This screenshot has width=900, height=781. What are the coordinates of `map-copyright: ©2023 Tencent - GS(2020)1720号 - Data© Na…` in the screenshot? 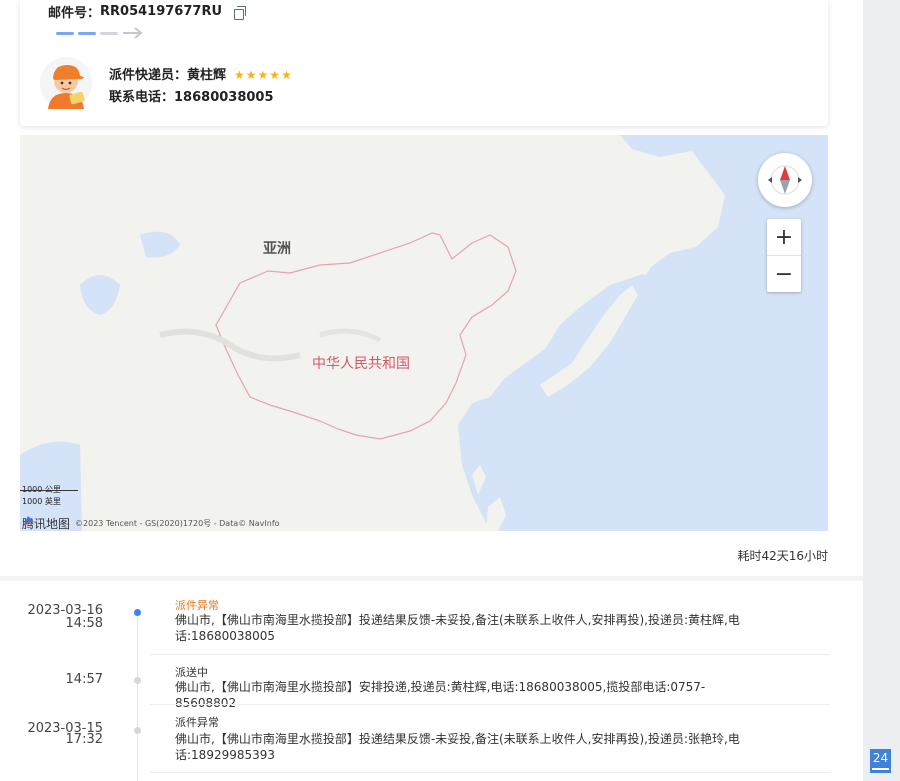 It's located at (177, 523).